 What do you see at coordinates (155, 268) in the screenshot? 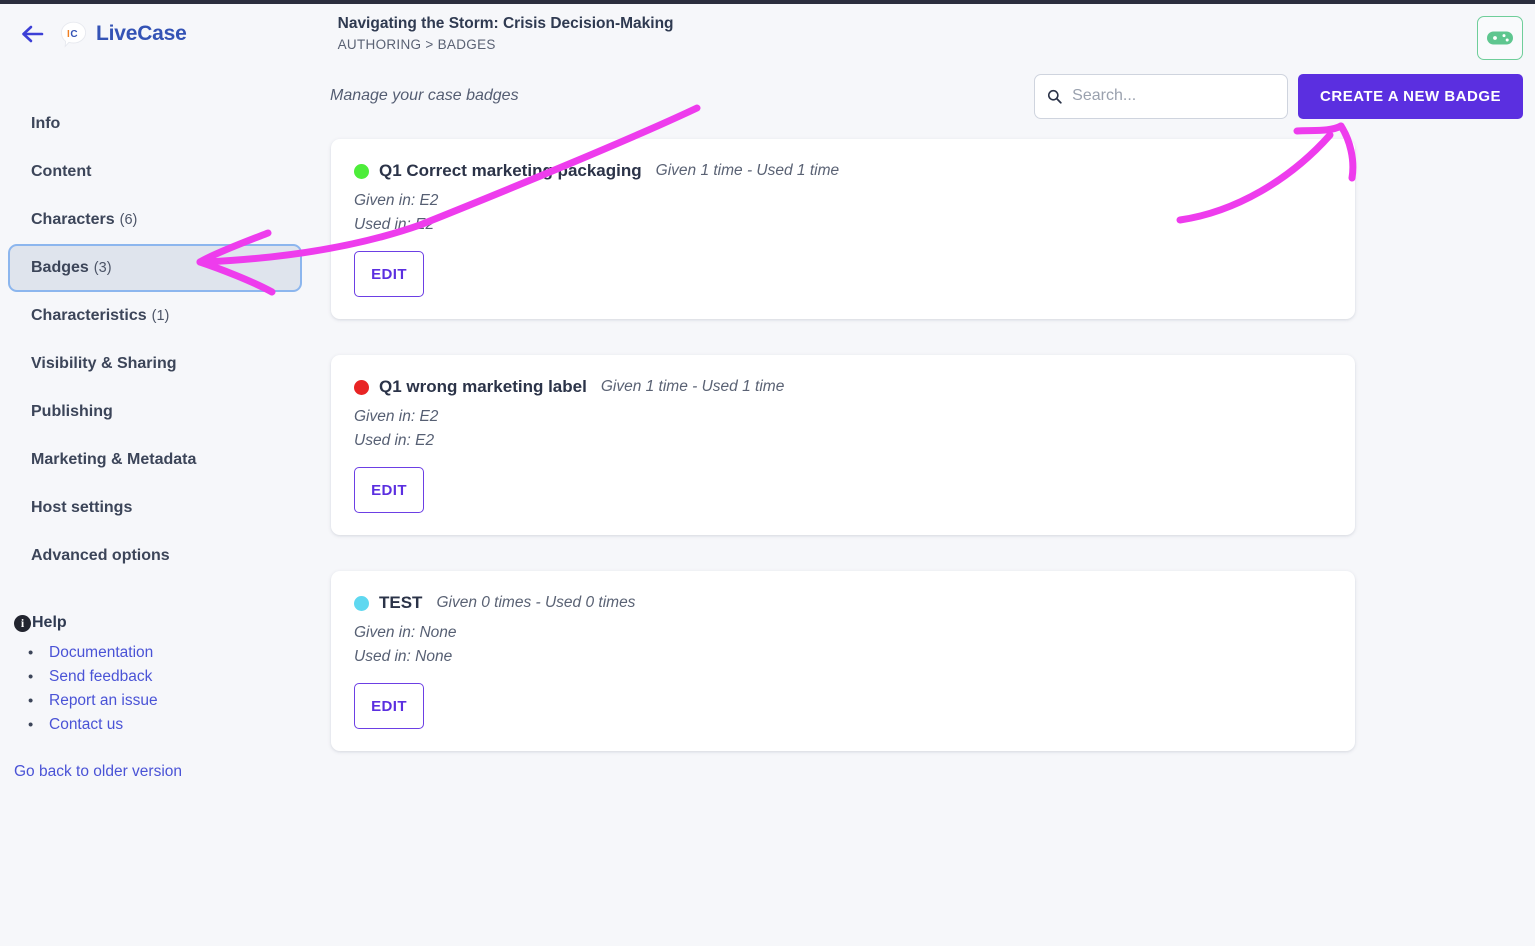
I see `sidebar-item-badges: Badges (3)` at bounding box center [155, 268].